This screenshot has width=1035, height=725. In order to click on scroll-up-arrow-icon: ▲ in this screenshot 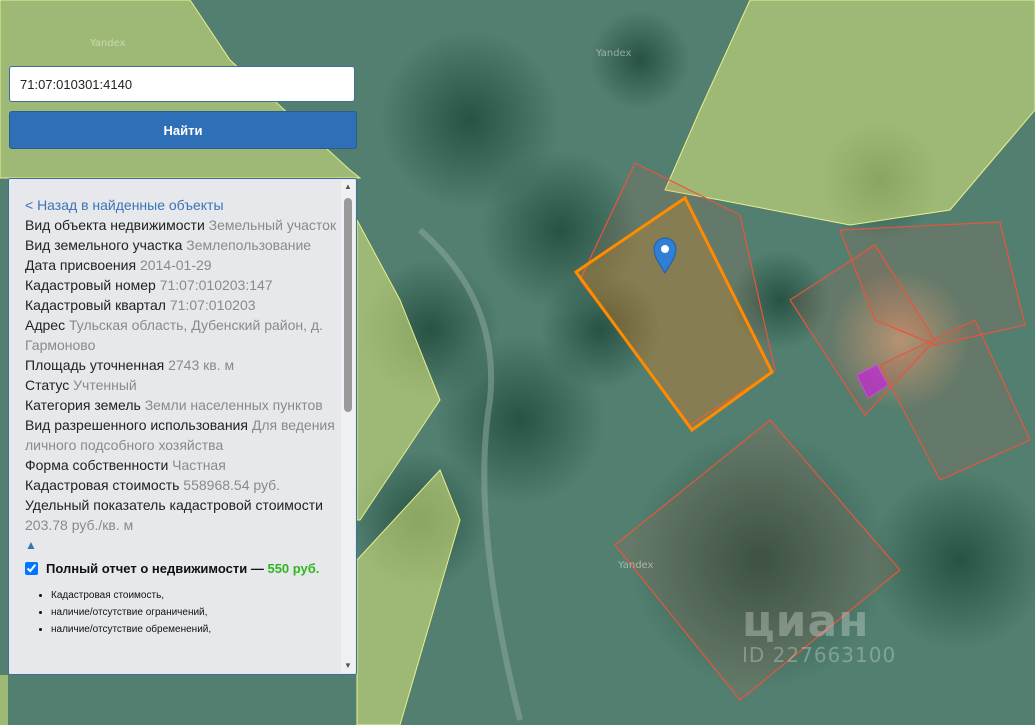, I will do `click(348, 187)`.